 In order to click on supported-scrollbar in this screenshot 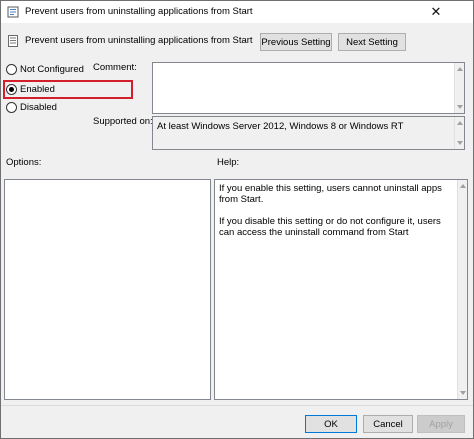, I will do `click(459, 133)`.